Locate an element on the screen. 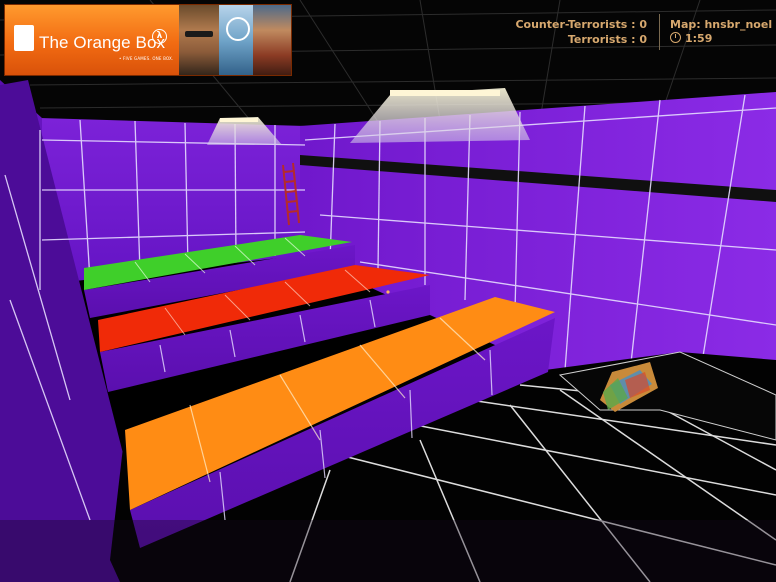 The width and height of the screenshot is (776, 582). t-score: Terrorists : 0 is located at coordinates (607, 39).